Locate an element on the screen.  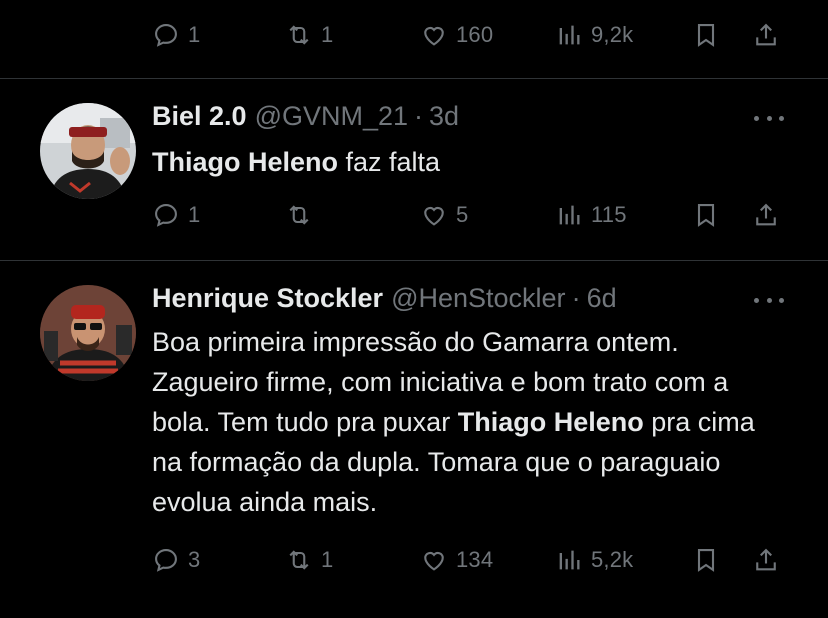
like-button: 160 is located at coordinates (456, 35).